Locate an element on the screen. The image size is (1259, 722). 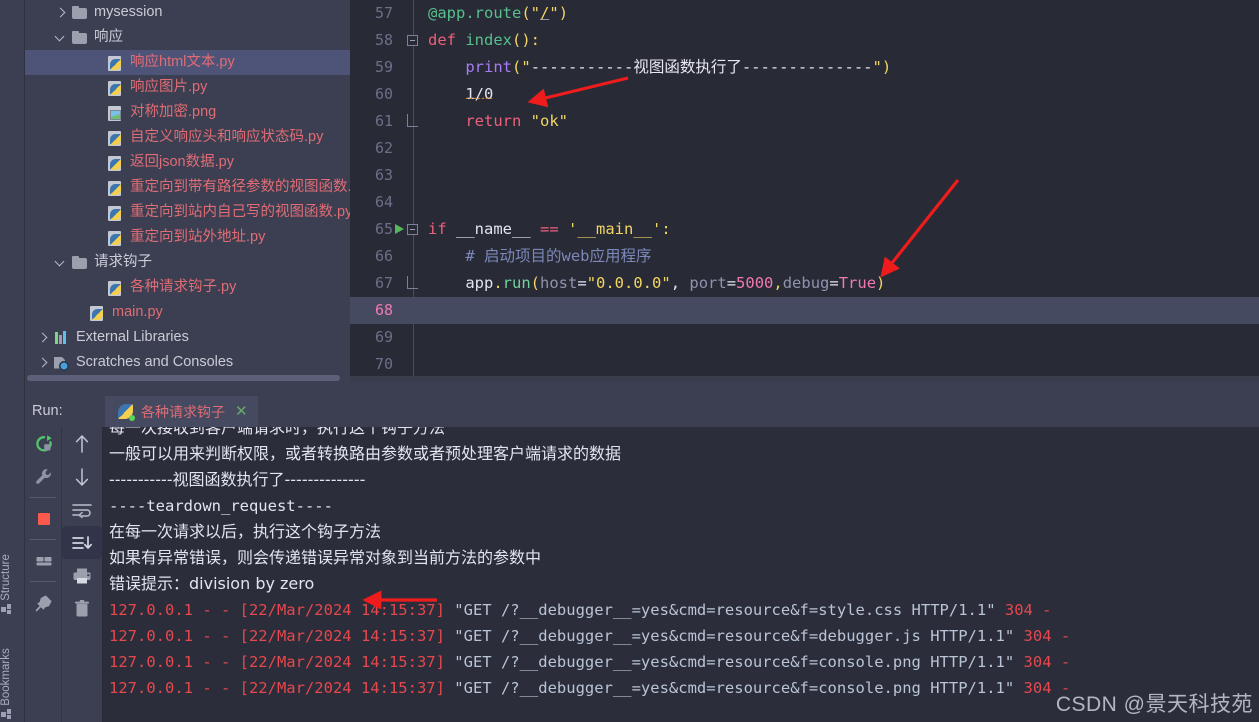
settings-button is located at coordinates (43, 476).